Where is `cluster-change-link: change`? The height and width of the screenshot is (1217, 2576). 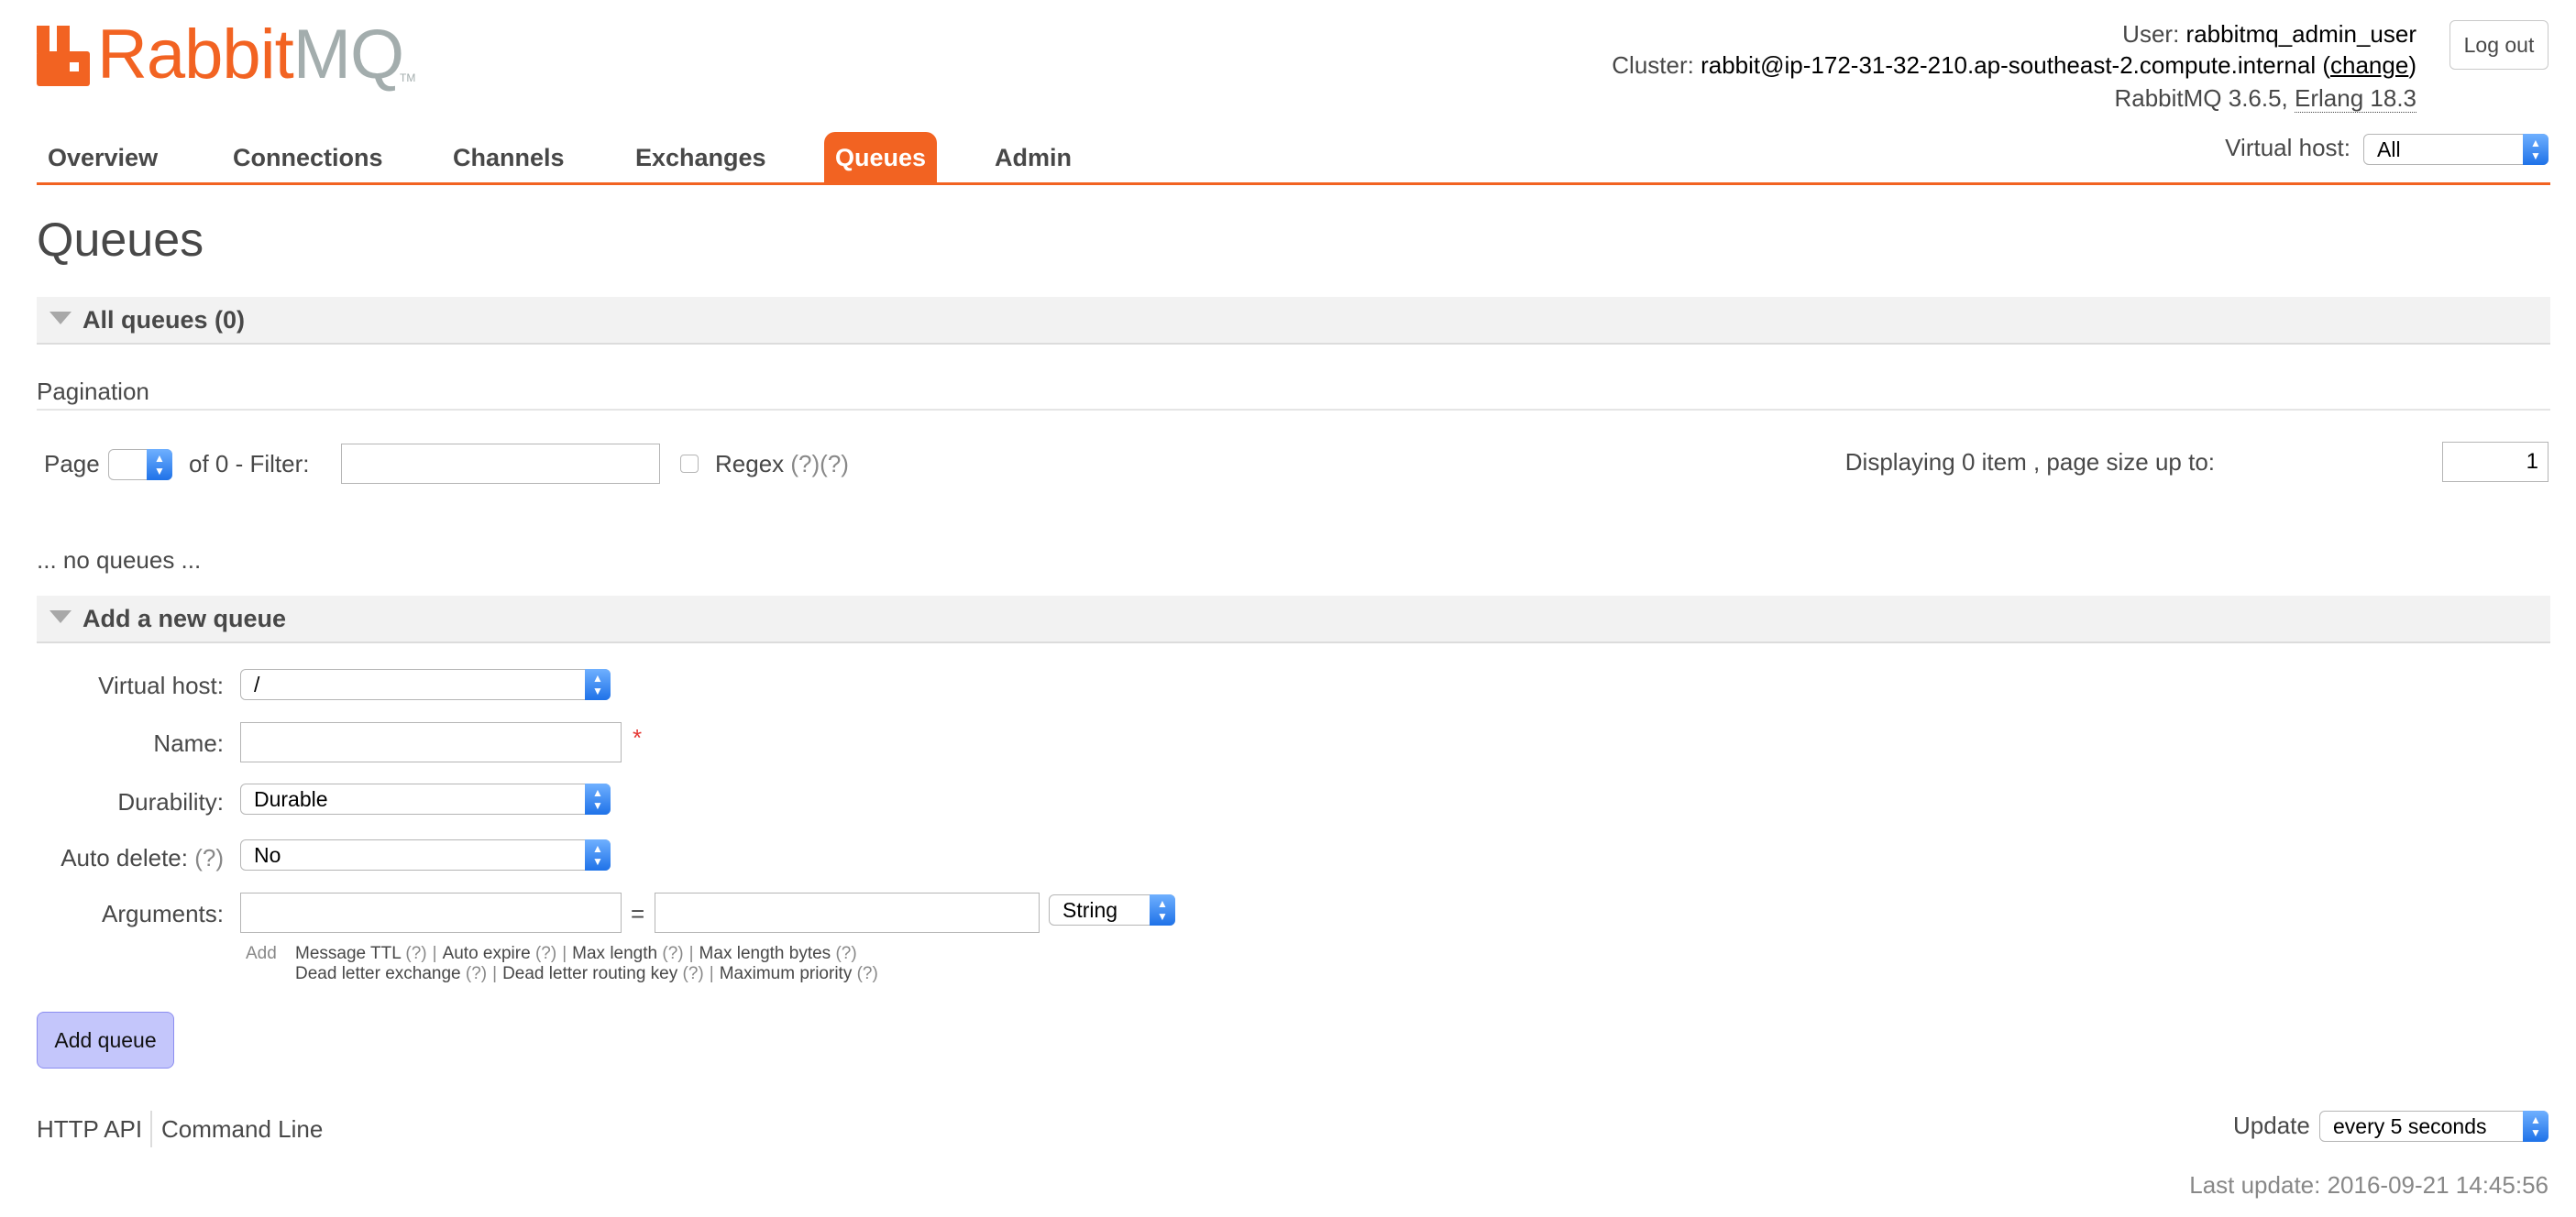
cluster-change-link: change is located at coordinates (2369, 65).